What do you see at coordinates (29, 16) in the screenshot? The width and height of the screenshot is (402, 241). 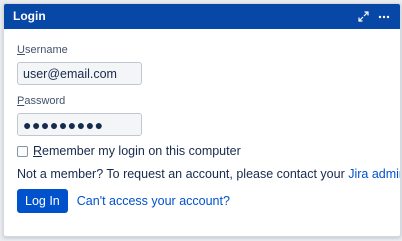 I see `panel-title: Login` at bounding box center [29, 16].